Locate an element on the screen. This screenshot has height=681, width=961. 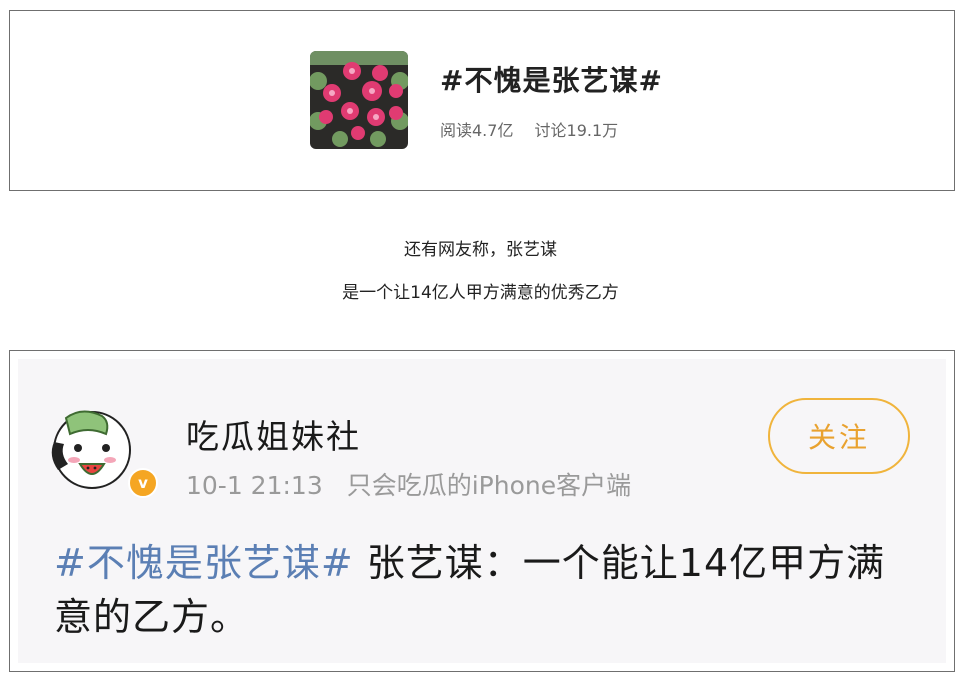
post-meta: 10-1 21:13 只会吃瓜的iPhone客户端 is located at coordinates (408, 484).